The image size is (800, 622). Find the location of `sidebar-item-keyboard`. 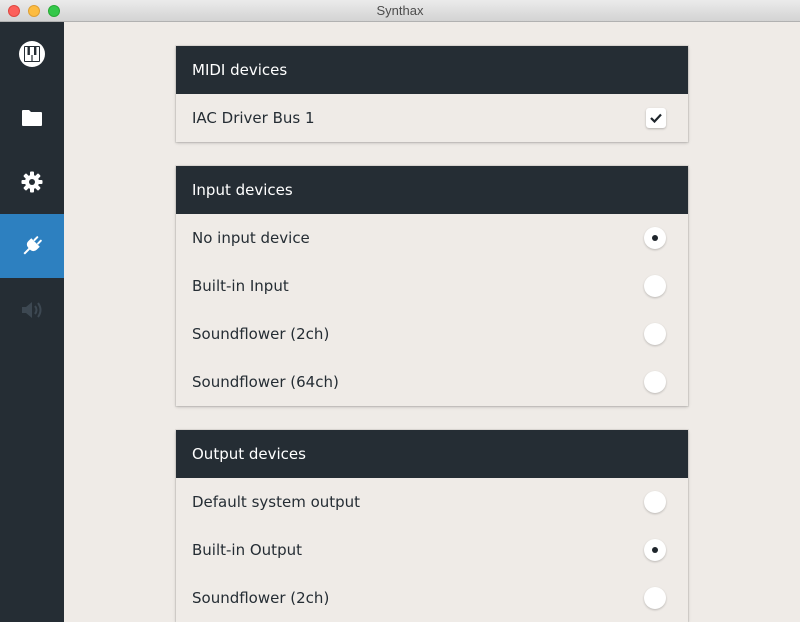

sidebar-item-keyboard is located at coordinates (32, 54).